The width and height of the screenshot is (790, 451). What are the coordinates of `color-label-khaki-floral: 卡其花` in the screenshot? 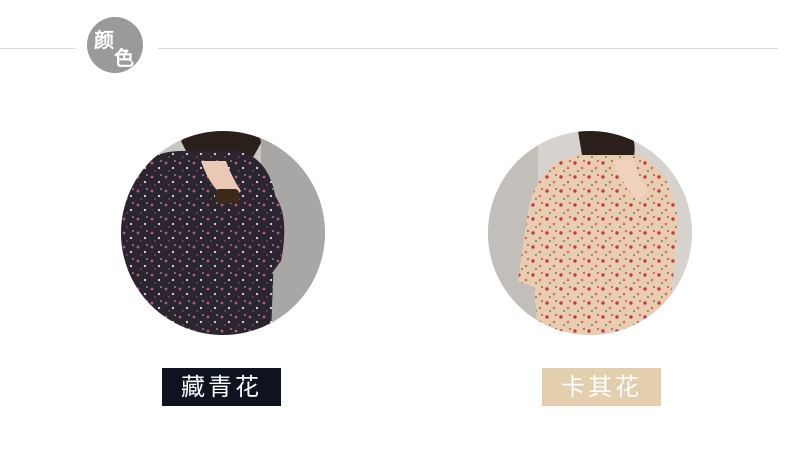 It's located at (601, 387).